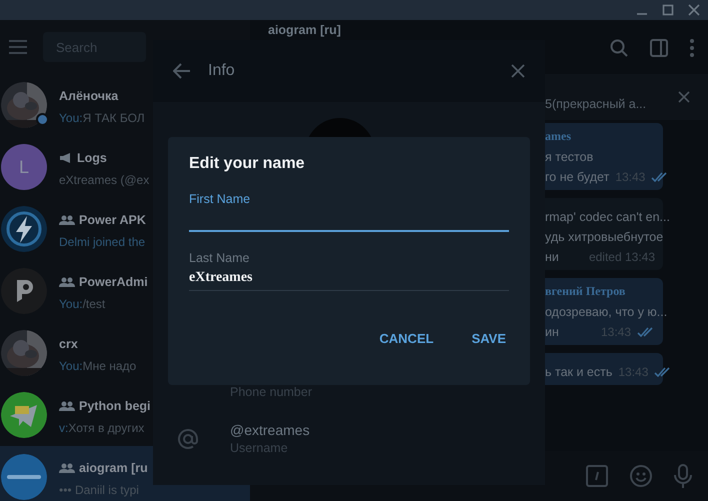 This screenshot has height=501, width=708. Describe the element at coordinates (115, 405) in the screenshot. I see `chat-name: Python begi` at that location.